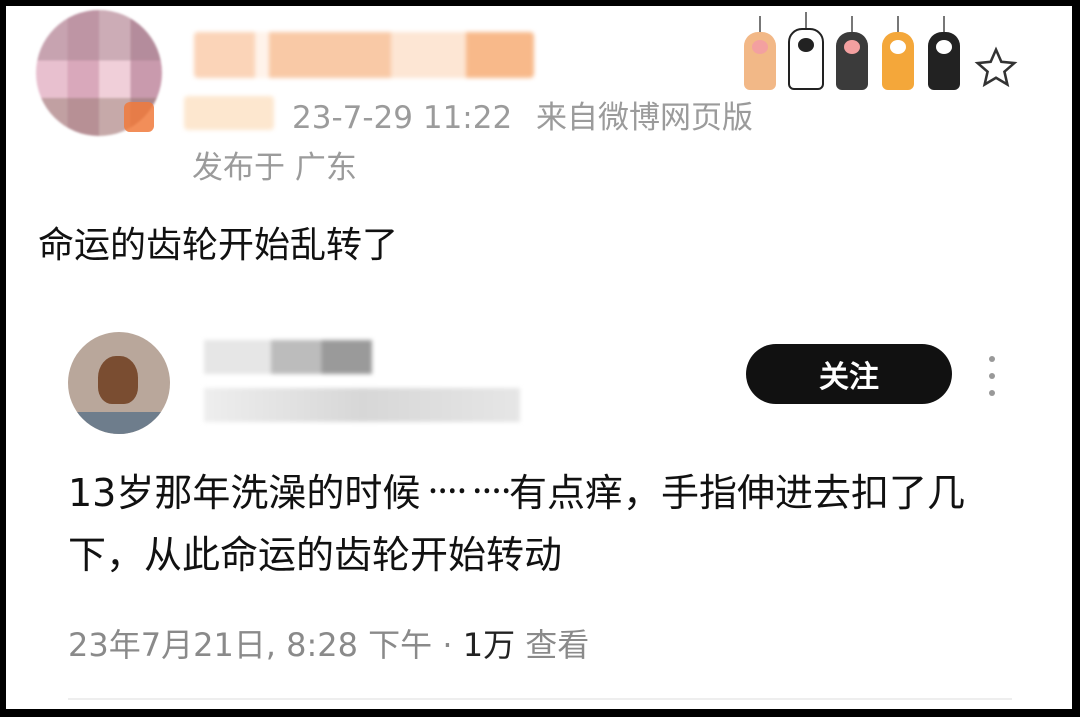 Image resolution: width=1080 pixels, height=717 pixels. What do you see at coordinates (362, 405) in the screenshot?
I see `quoted-author-handle-blurred` at bounding box center [362, 405].